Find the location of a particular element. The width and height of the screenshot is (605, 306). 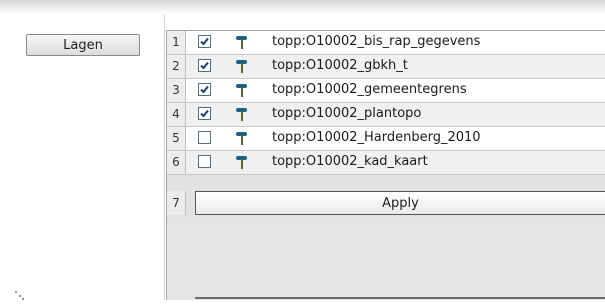

layer-row-body: topp:O10002_gemeentegrens is located at coordinates (395, 90).